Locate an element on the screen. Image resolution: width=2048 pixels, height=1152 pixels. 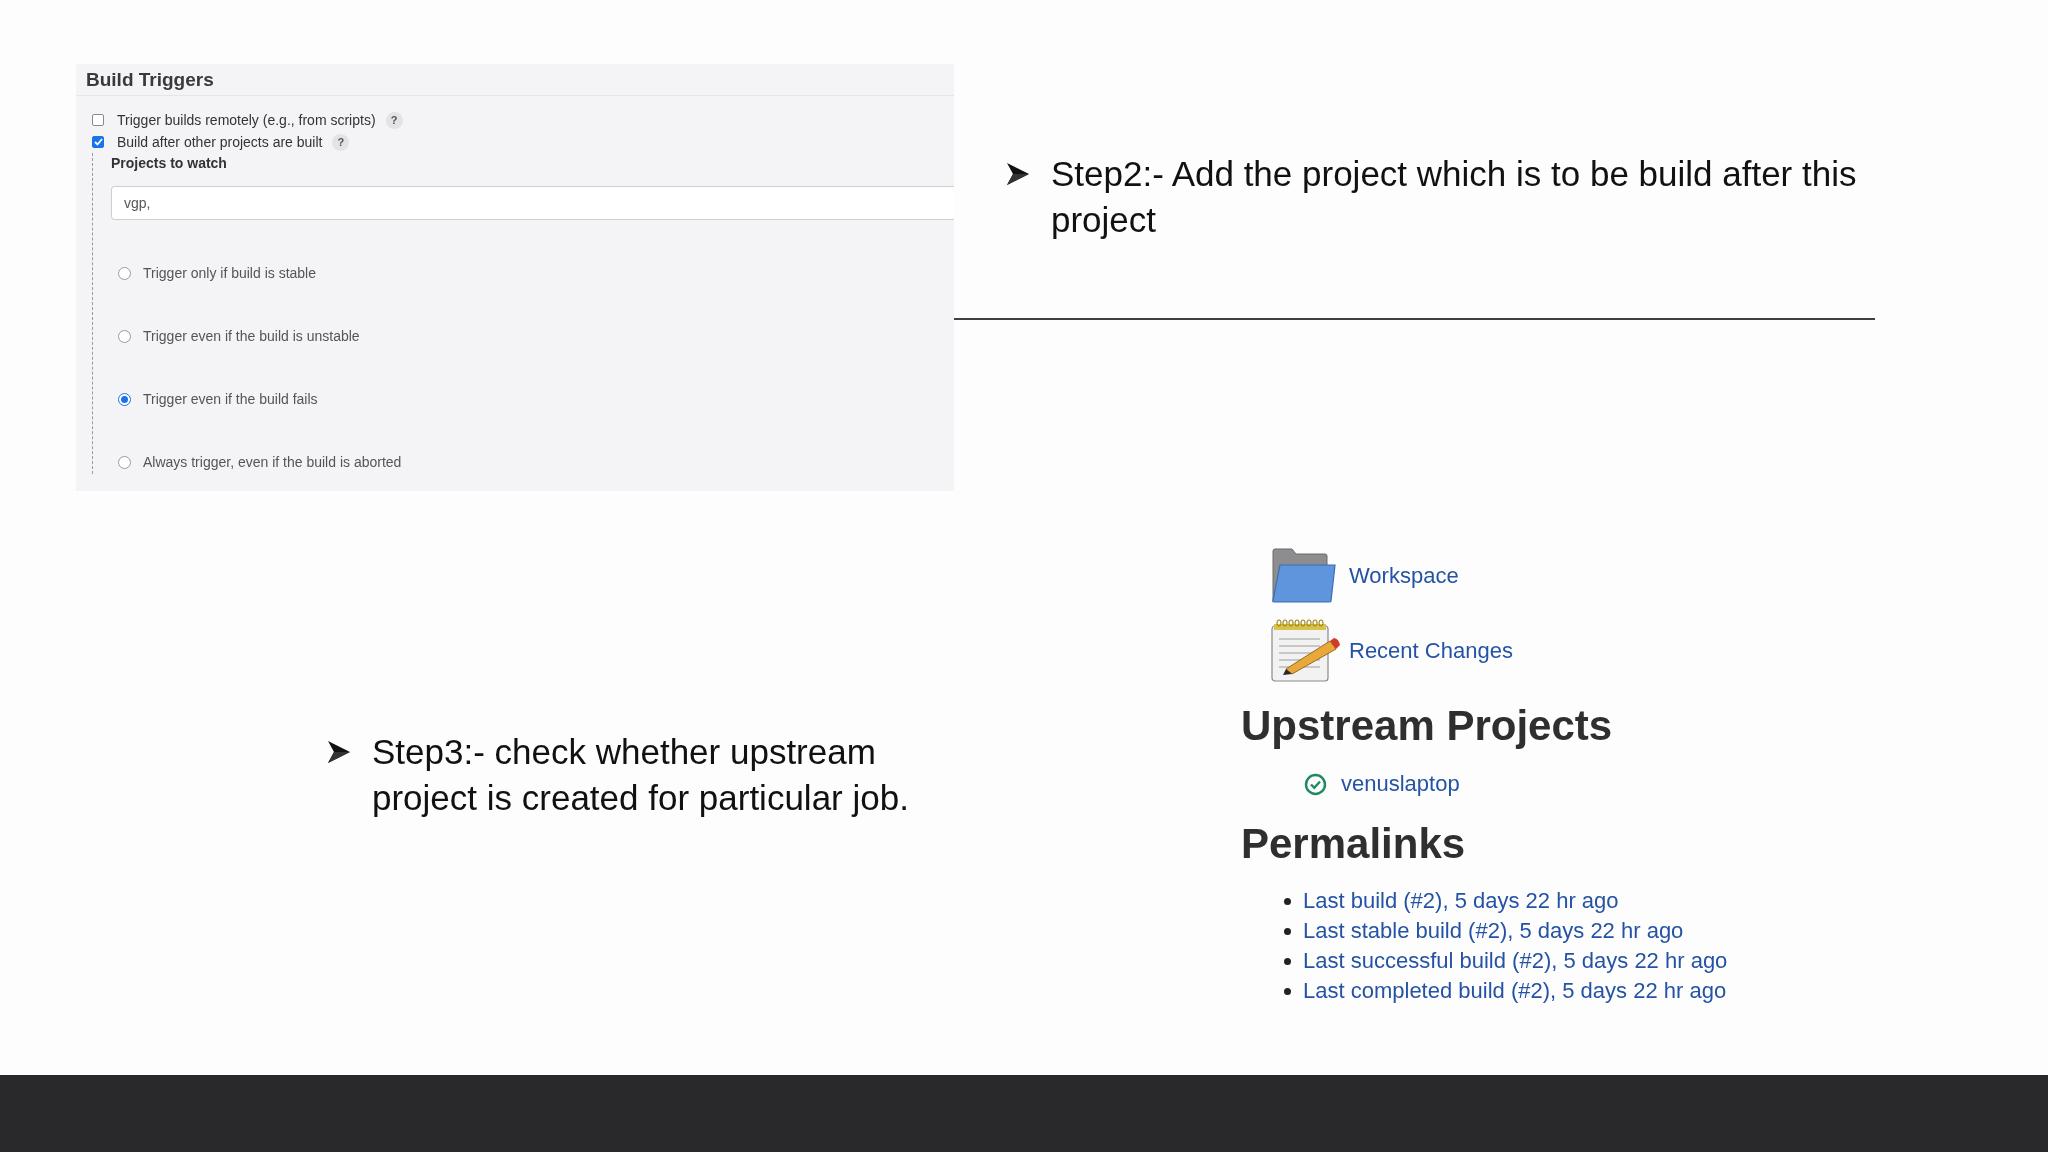
radio-label: Always trigger, even if the build is aborted is located at coordinates (272, 462).